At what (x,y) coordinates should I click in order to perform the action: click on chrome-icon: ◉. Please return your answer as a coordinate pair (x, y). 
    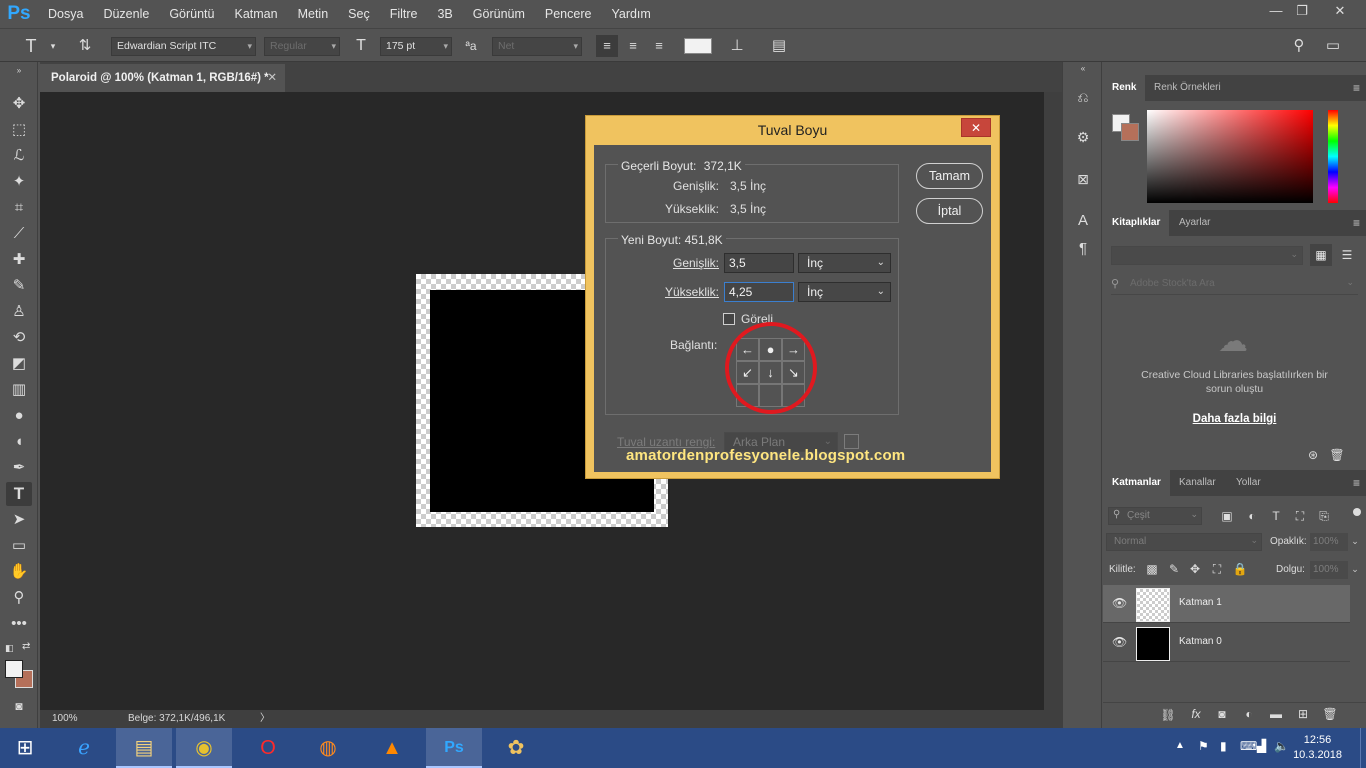
    Looking at the image, I should click on (204, 748).